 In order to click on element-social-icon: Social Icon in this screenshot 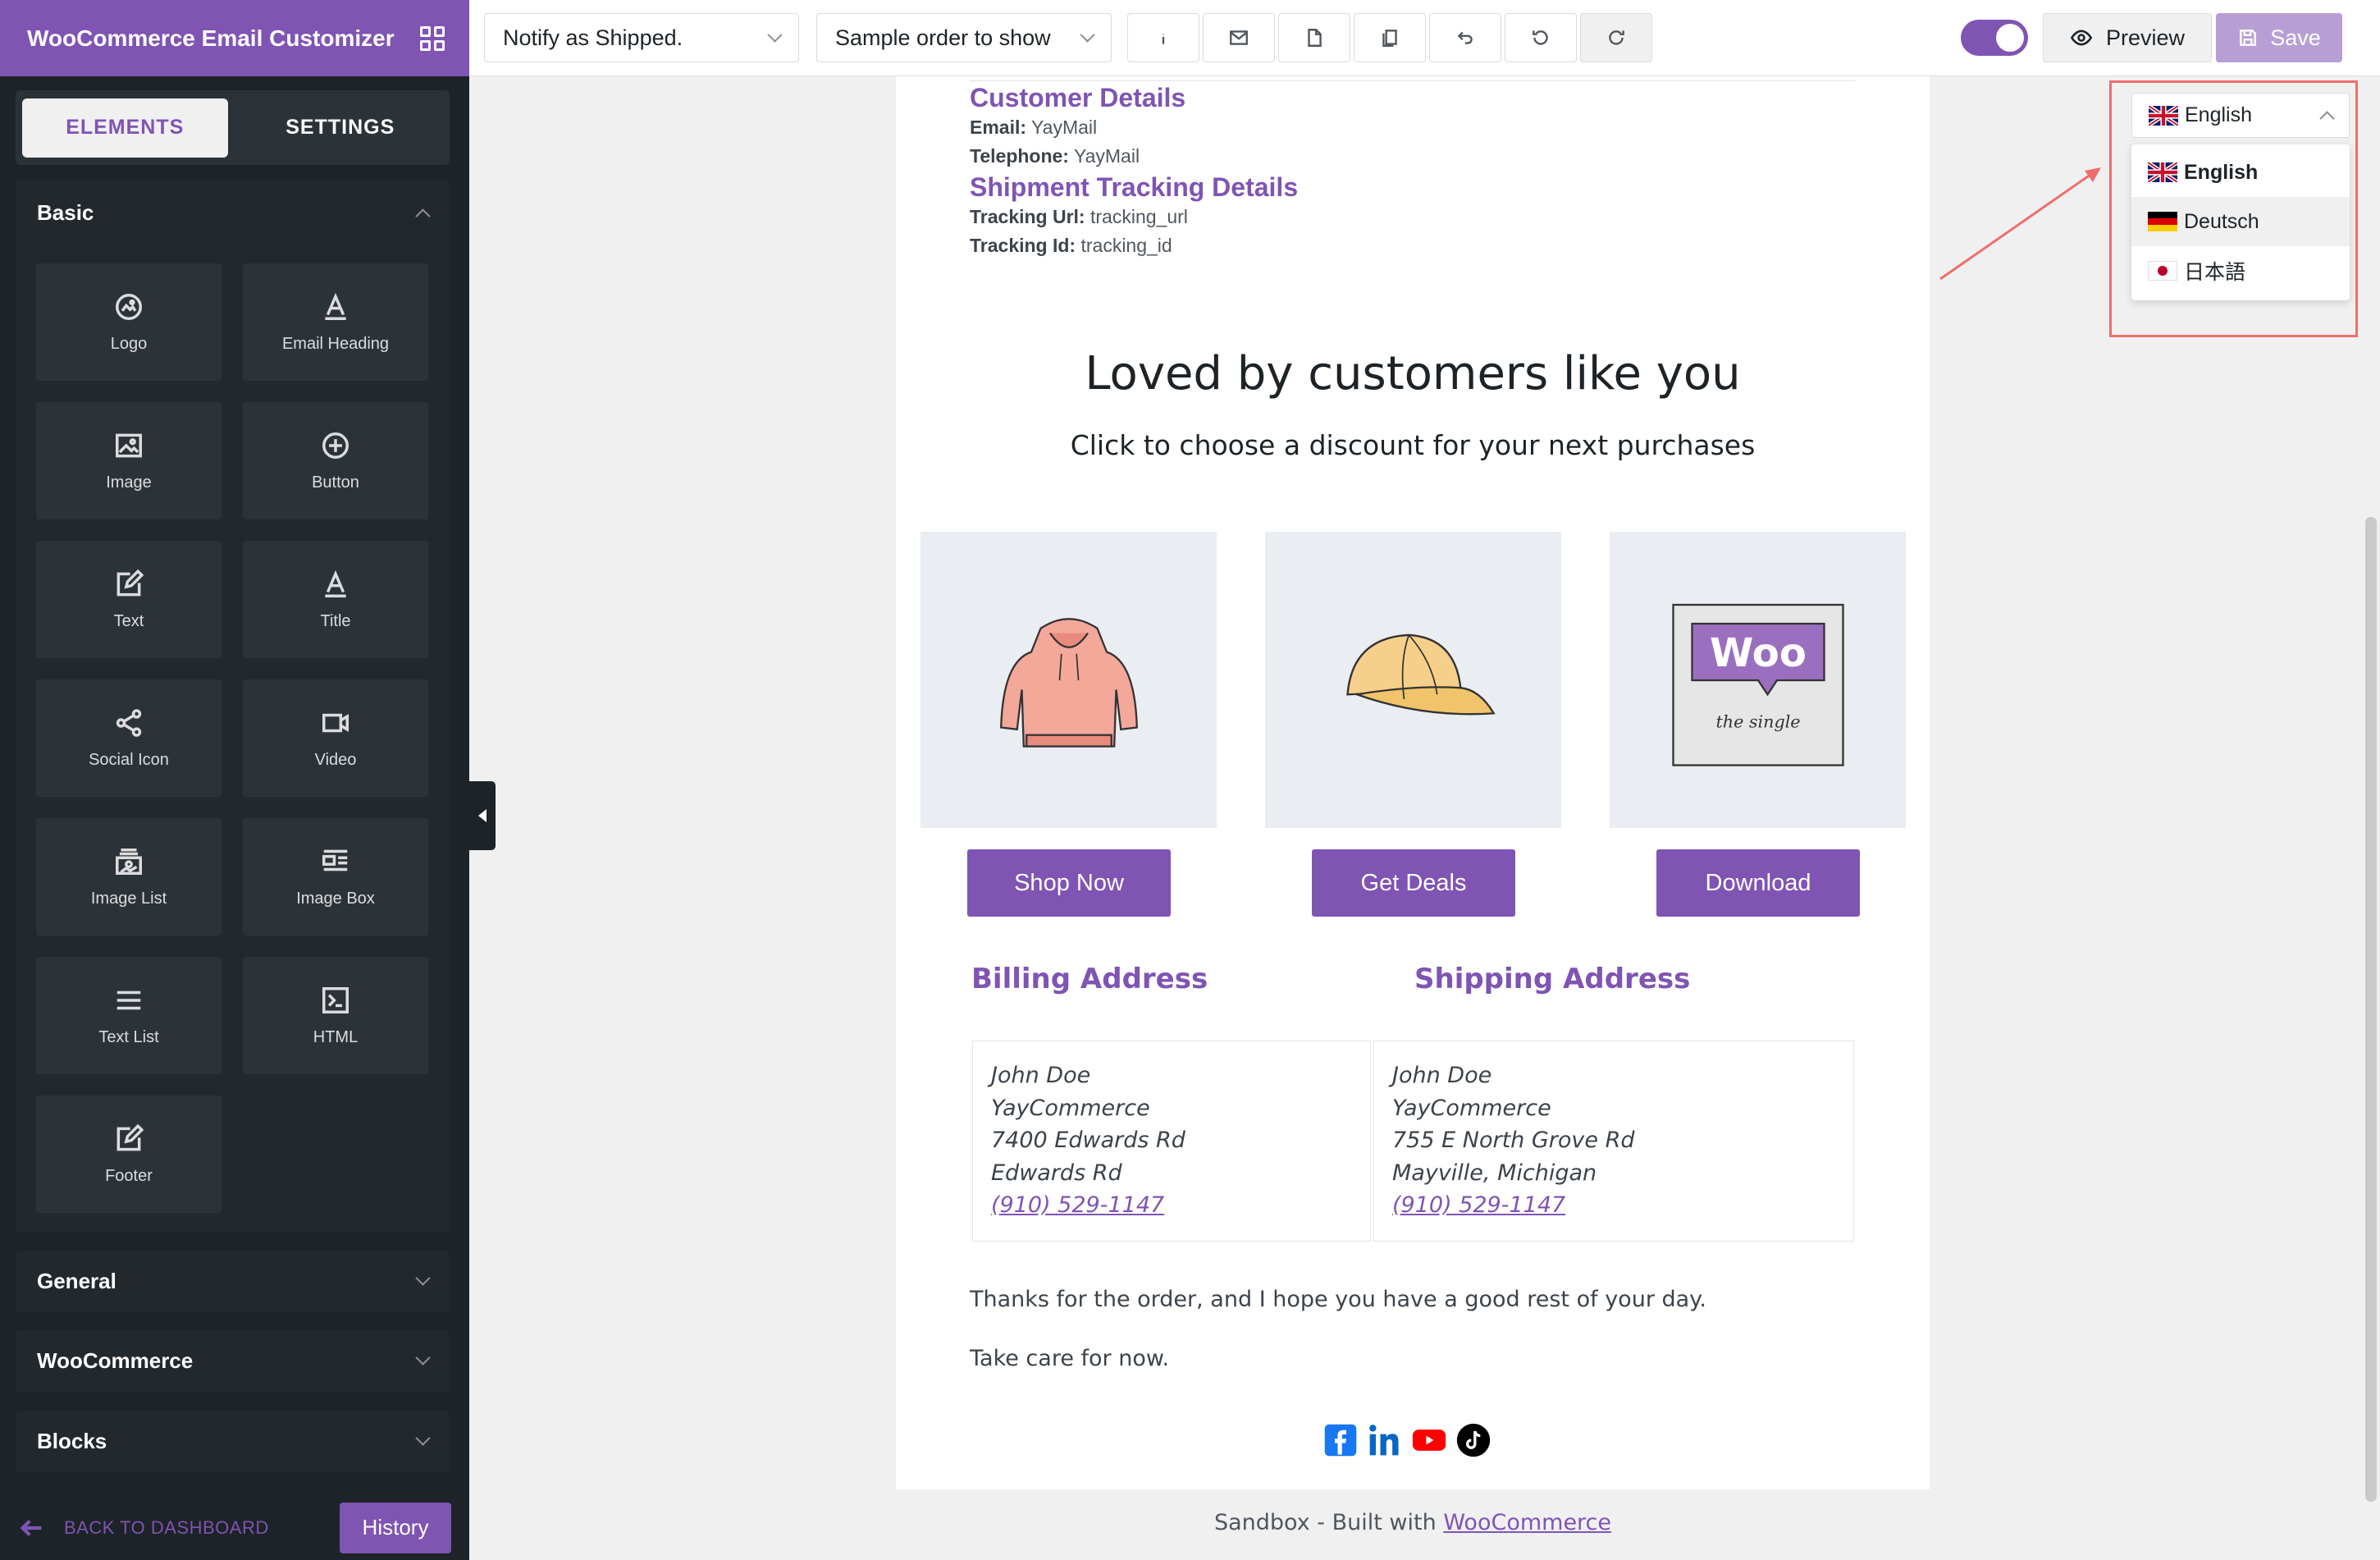, I will do `click(129, 738)`.